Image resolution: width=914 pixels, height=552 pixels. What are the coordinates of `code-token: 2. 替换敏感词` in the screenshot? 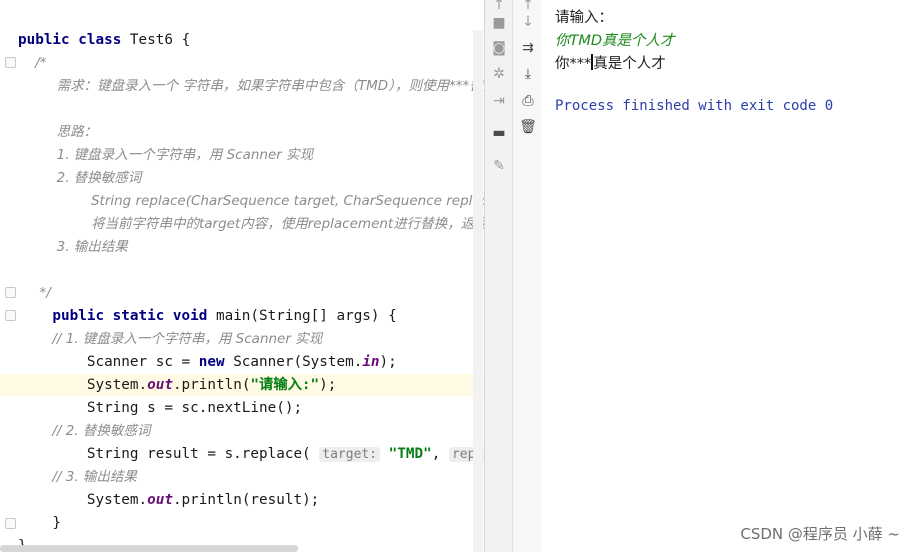 It's located at (80, 178).